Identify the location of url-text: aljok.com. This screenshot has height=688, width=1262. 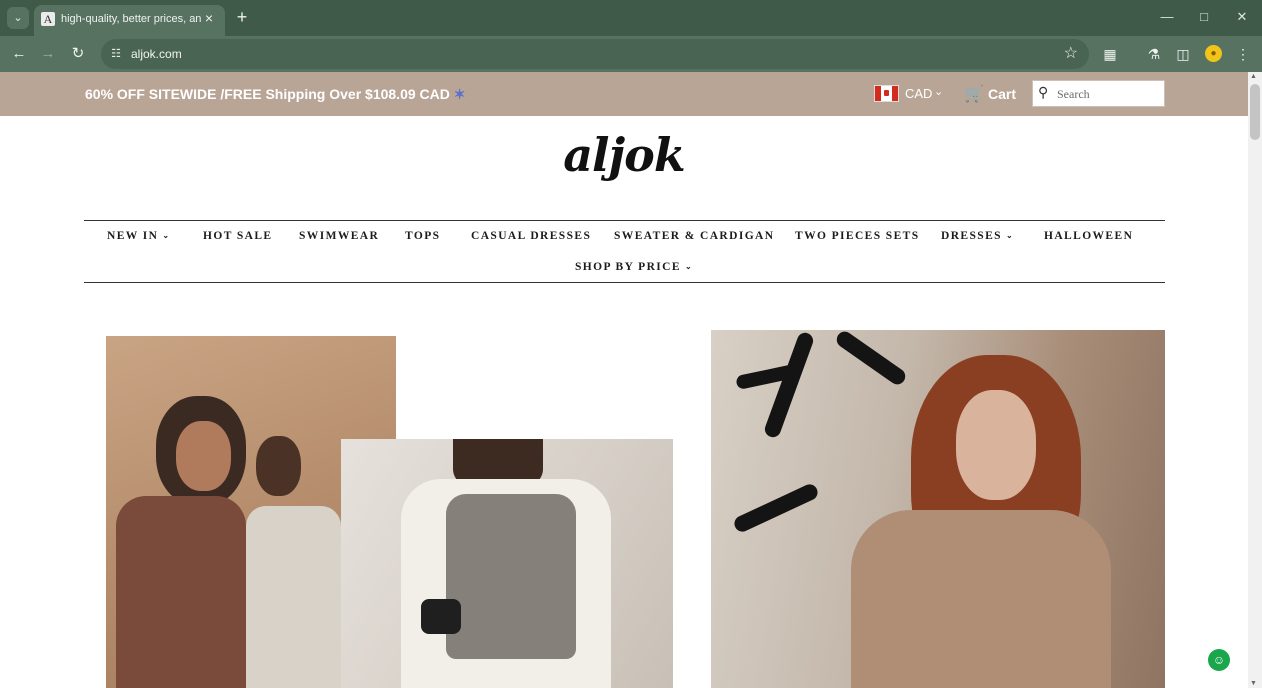
(156, 54).